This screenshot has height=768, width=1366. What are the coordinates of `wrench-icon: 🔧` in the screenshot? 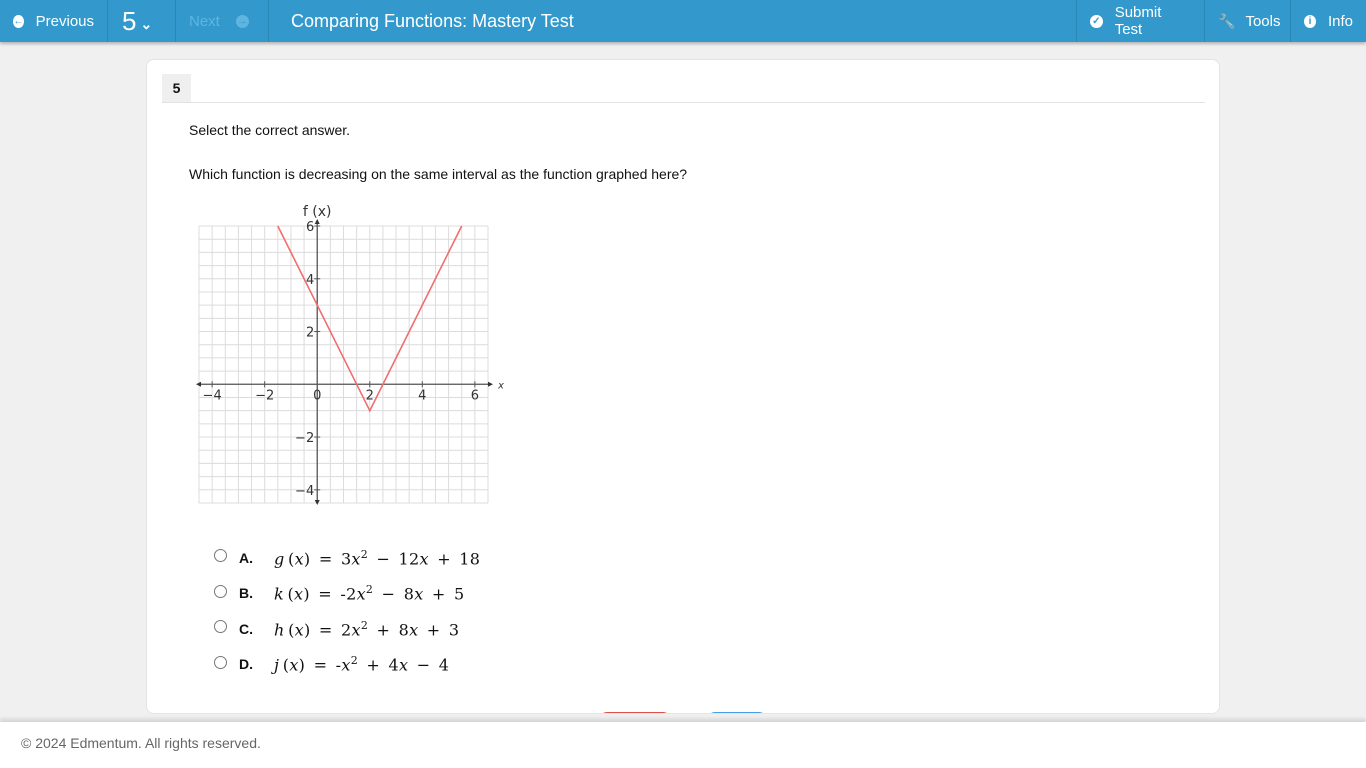 It's located at (1227, 20).